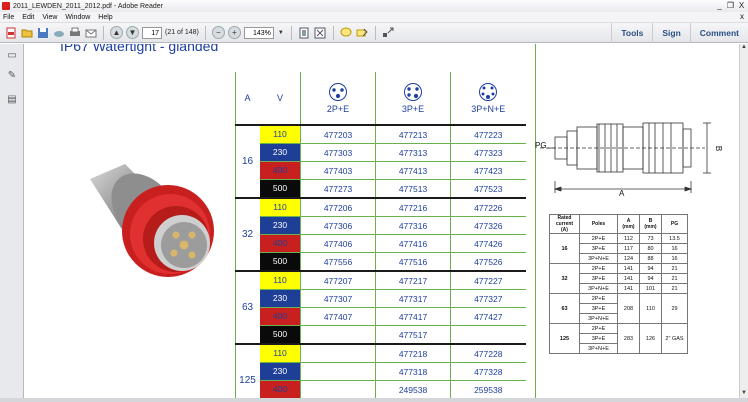  I want to click on voltage-swatch: 400, so click(280, 316).